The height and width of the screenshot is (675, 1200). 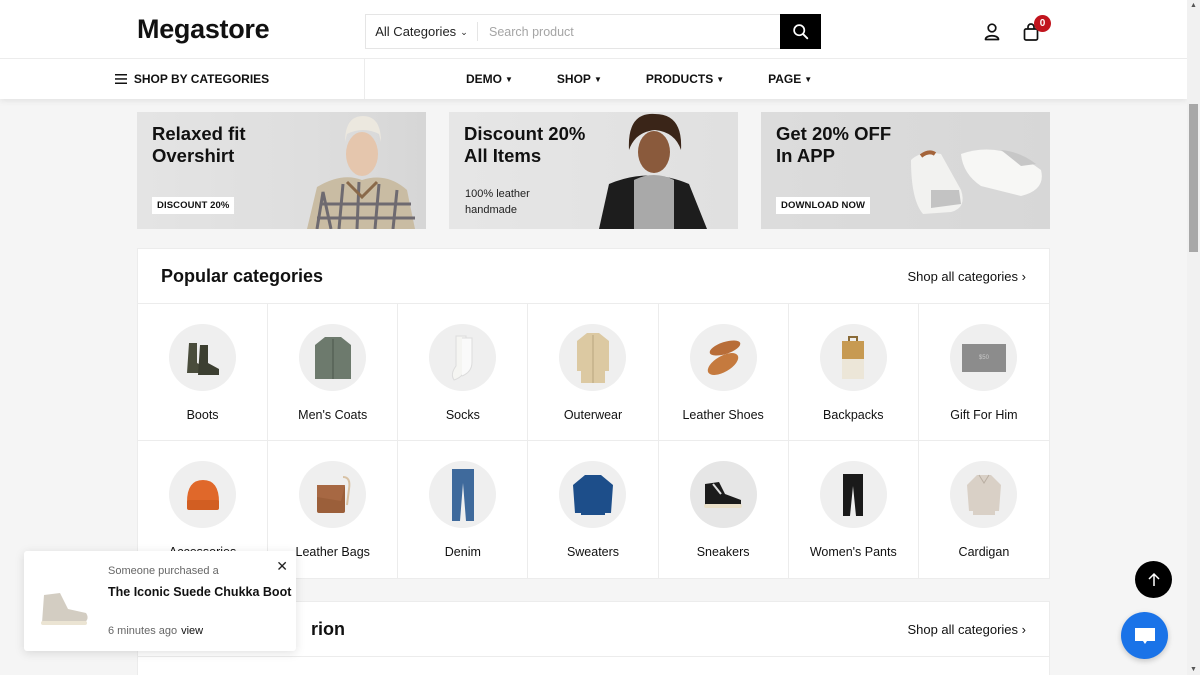 I want to click on socks-icon, so click(x=462, y=358).